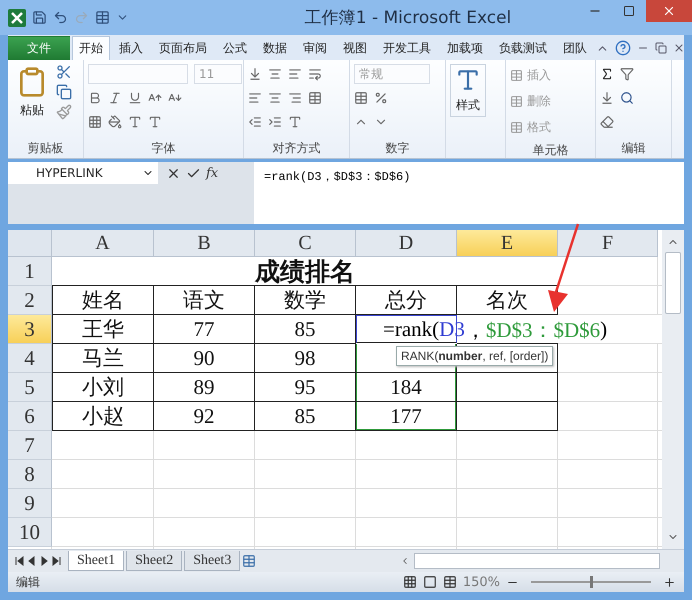 Image resolution: width=692 pixels, height=600 pixels. Describe the element at coordinates (255, 122) in the screenshot. I see `decrease-indent-icon` at that location.